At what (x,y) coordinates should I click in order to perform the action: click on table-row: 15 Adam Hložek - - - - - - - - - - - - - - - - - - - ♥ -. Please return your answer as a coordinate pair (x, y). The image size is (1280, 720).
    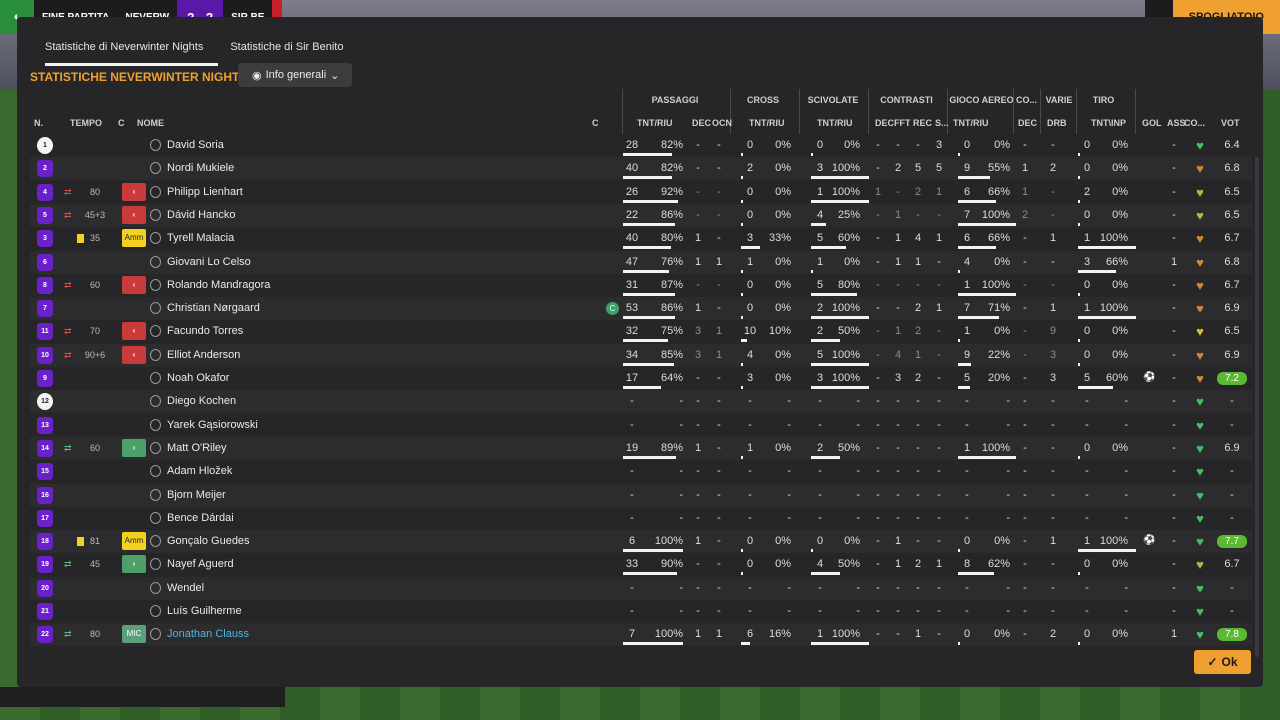
    Looking at the image, I should click on (641, 471).